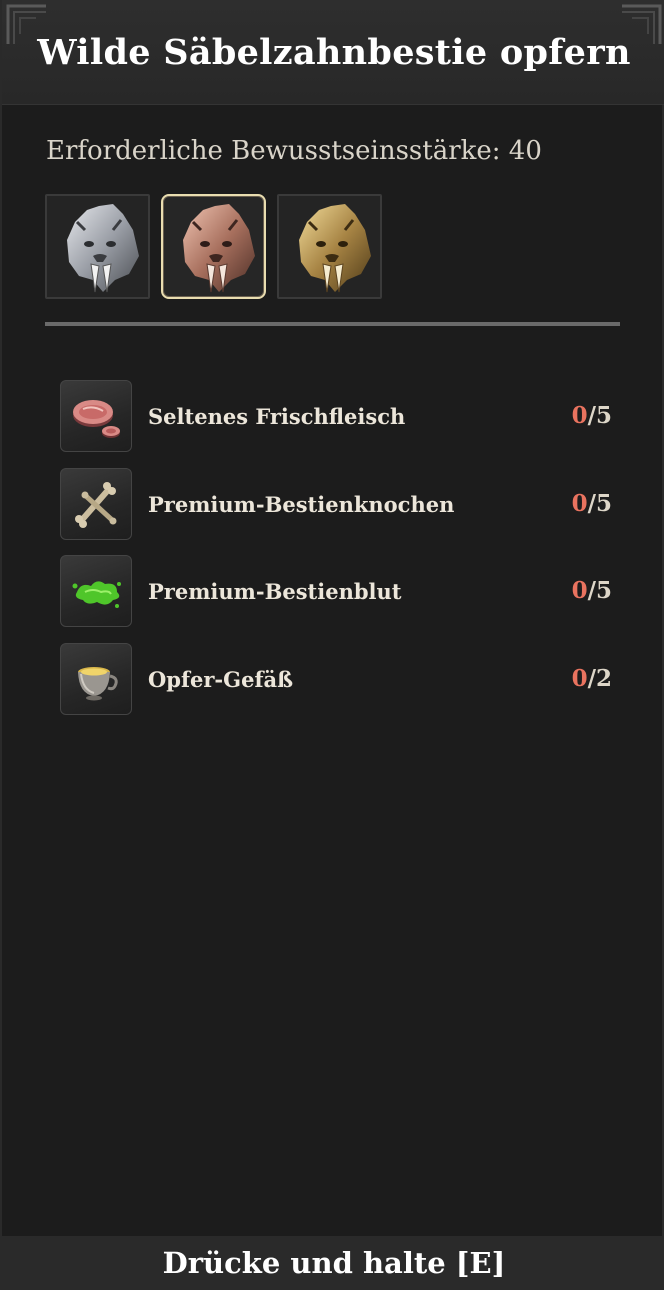 This screenshot has width=664, height=1290. I want to click on tier-option-bronze, so click(213, 246).